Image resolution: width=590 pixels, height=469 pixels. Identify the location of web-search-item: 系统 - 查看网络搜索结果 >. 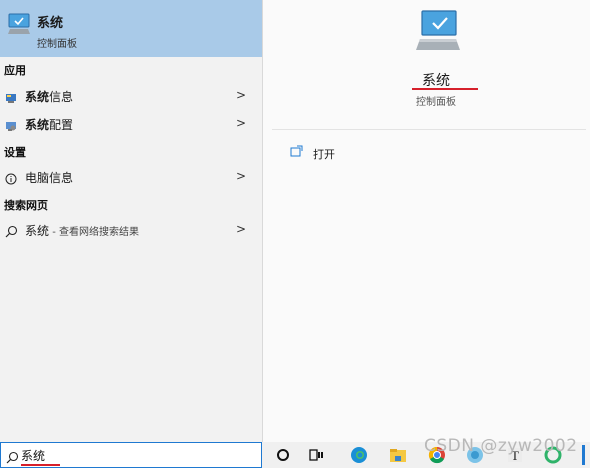
(131, 230).